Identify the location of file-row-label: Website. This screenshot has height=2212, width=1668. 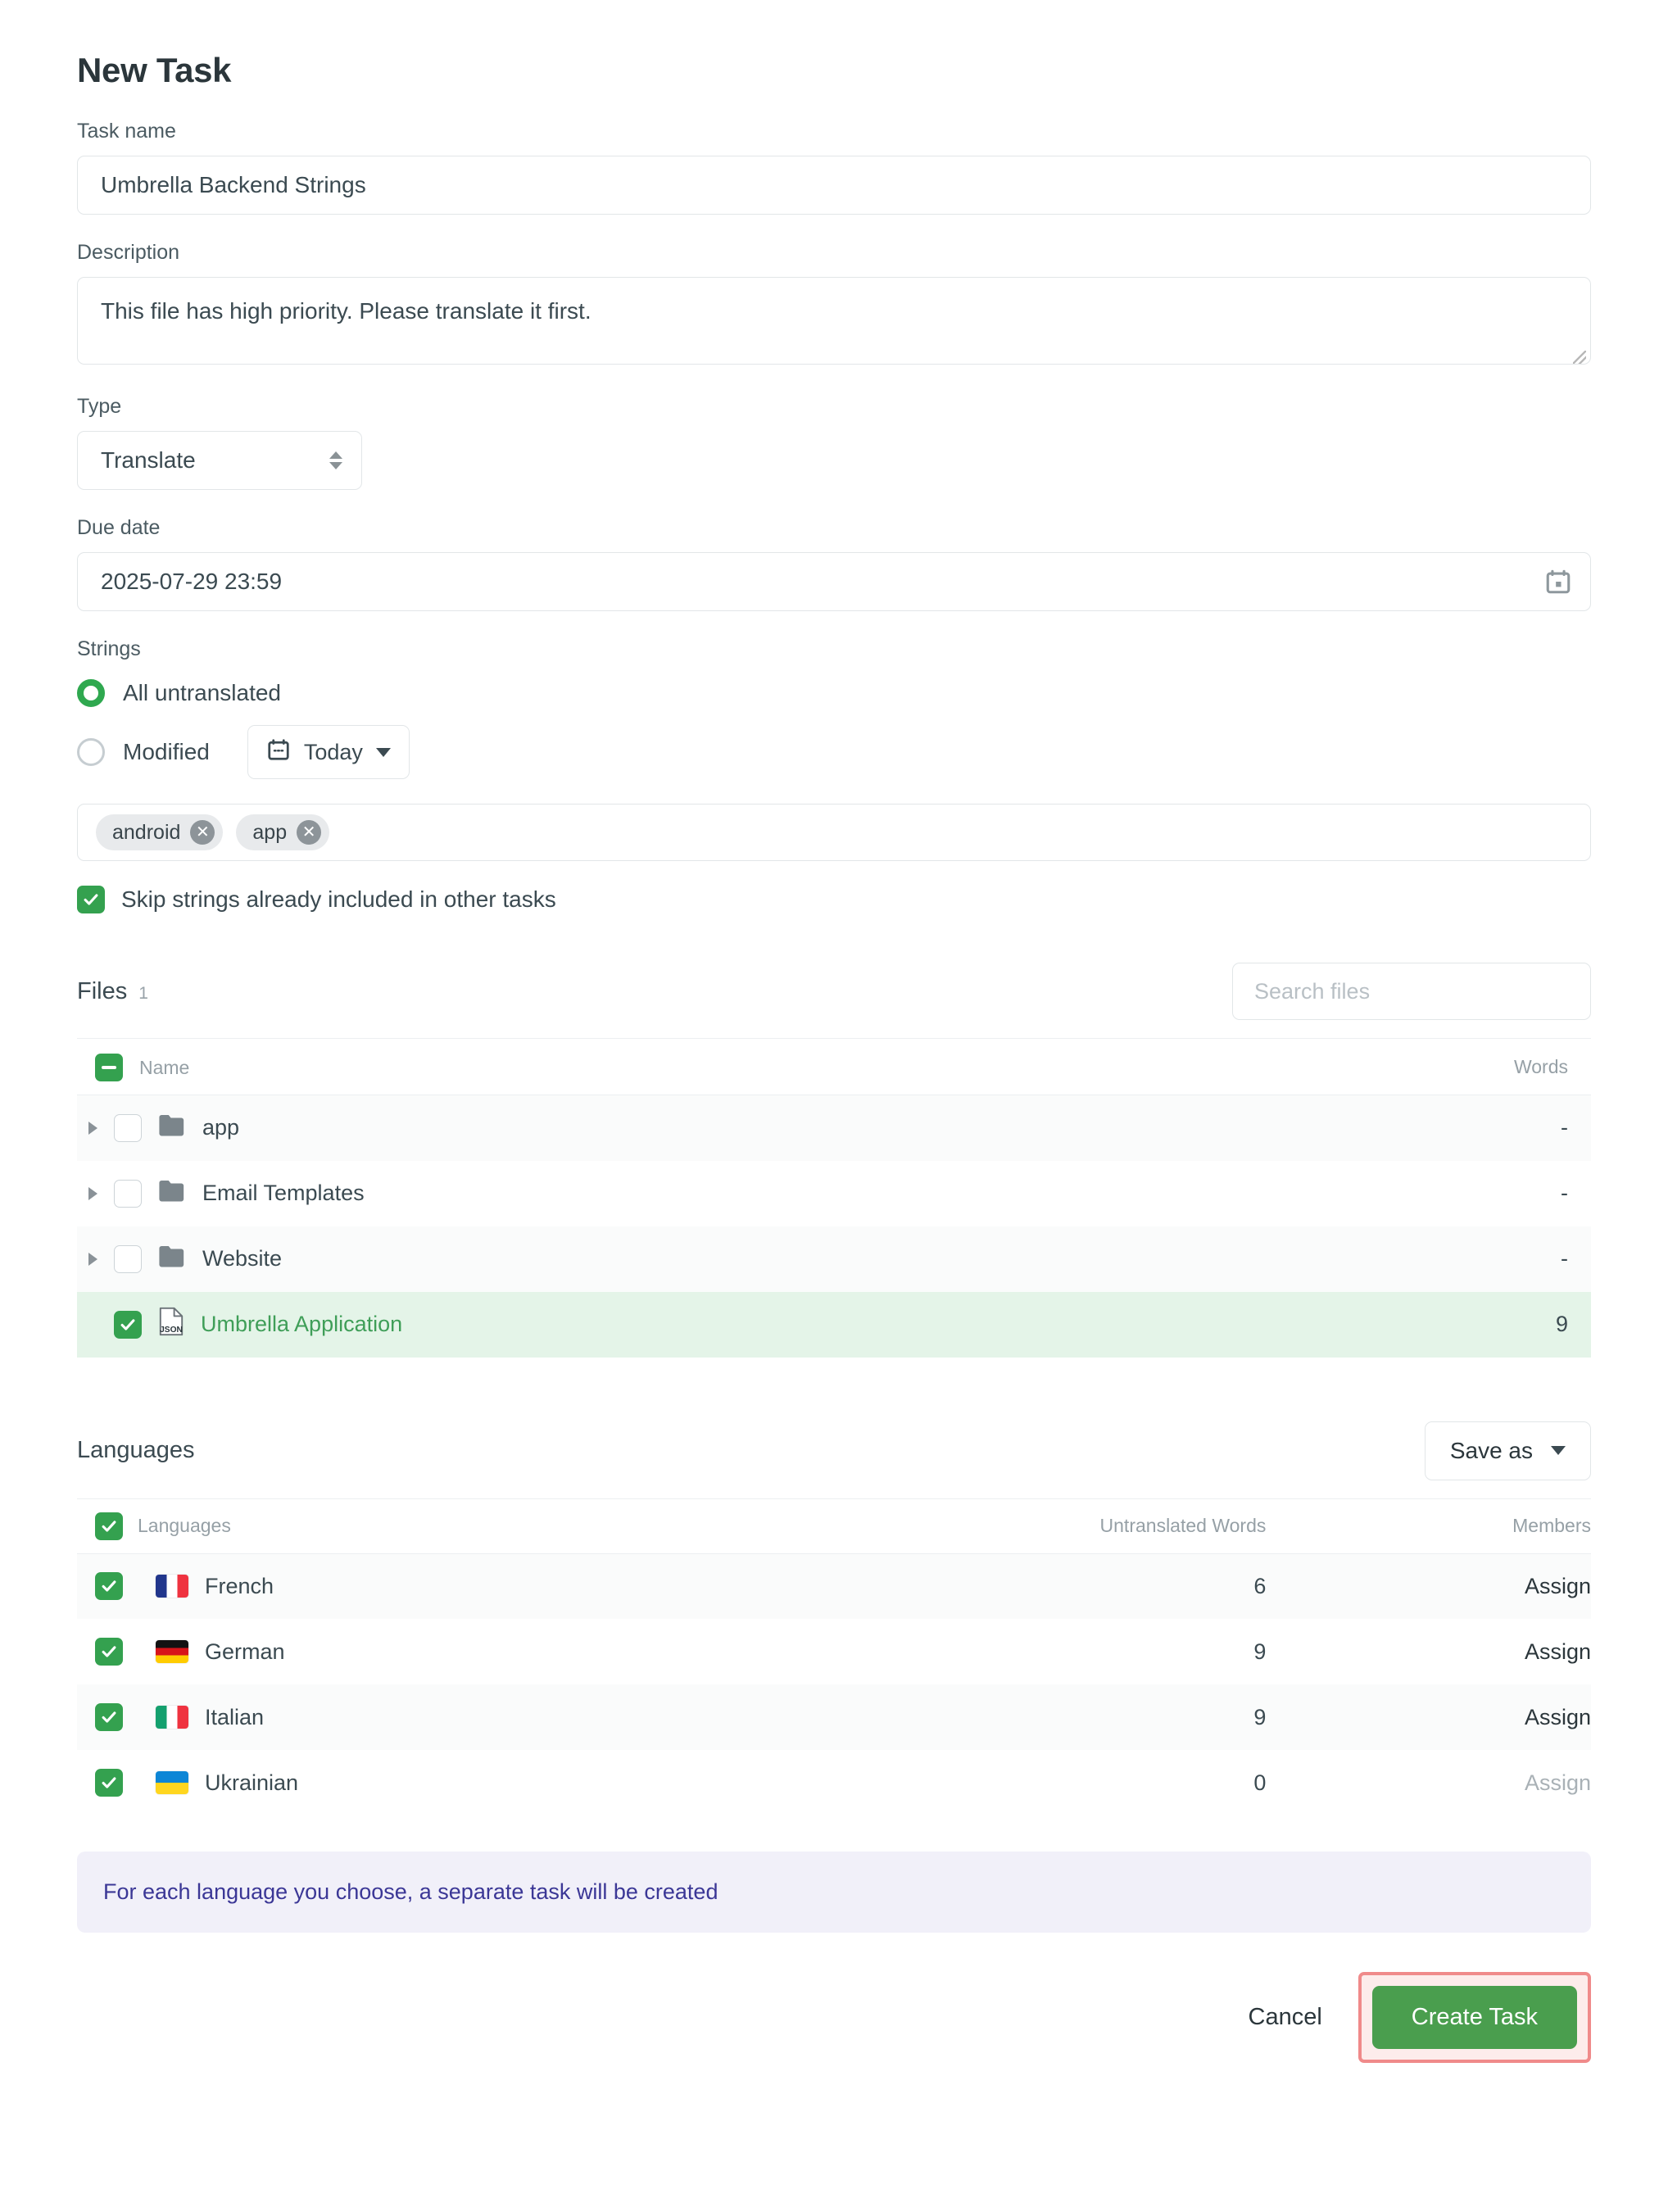
(242, 1258).